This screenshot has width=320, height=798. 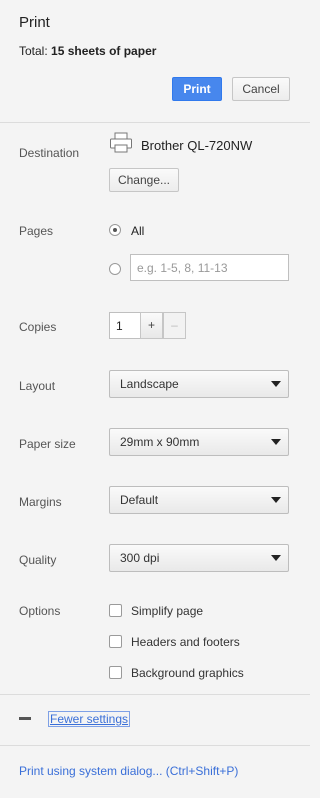 I want to click on printer-icon, so click(x=121, y=142).